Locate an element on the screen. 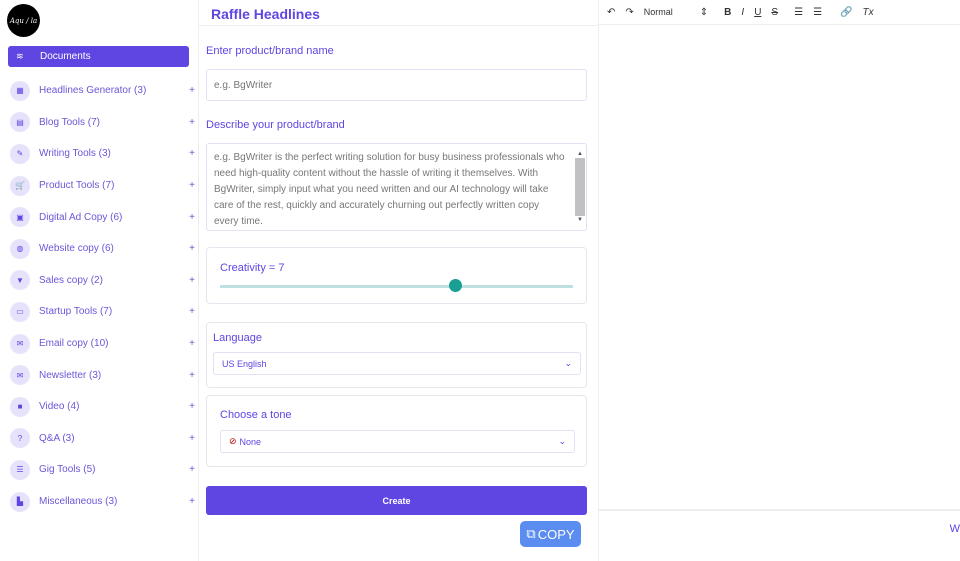 This screenshot has height=561, width=960. sidebar-item: ▣ Digital Ad Copy (6) + is located at coordinates (102, 217).